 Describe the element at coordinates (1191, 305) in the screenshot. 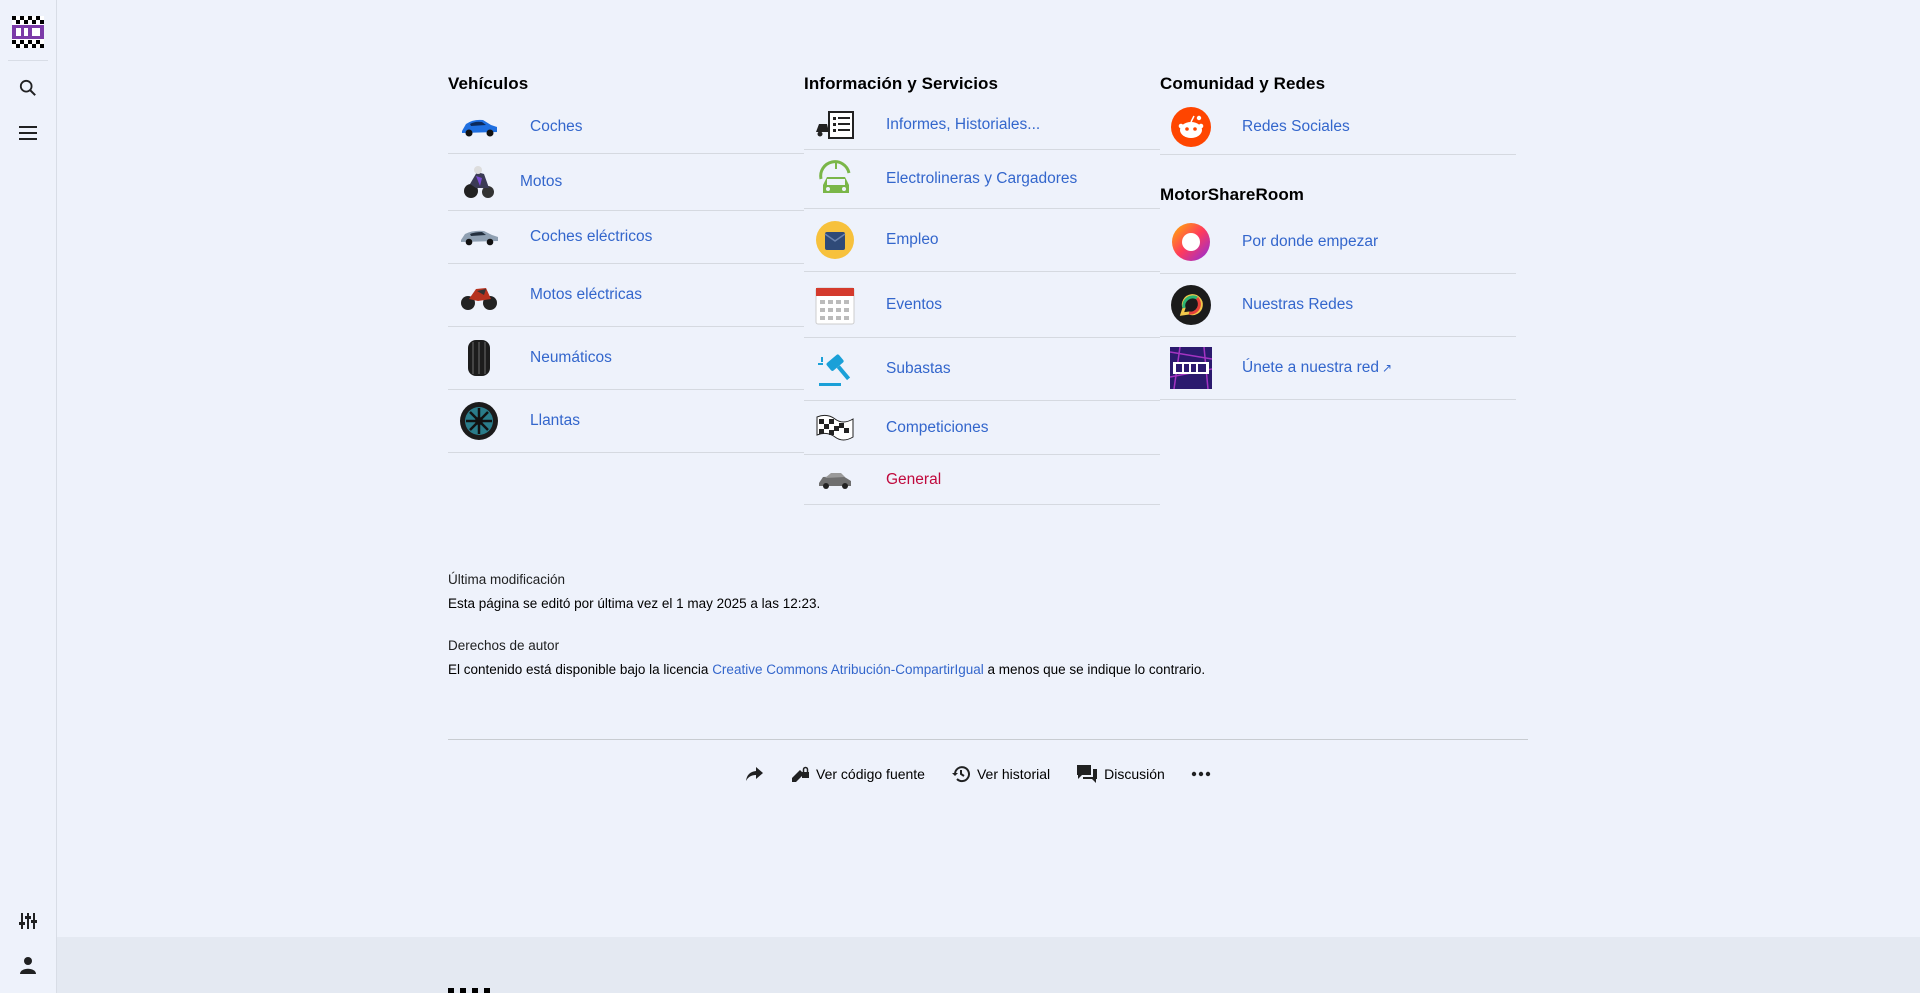

I see `chat-bubble-icon` at that location.